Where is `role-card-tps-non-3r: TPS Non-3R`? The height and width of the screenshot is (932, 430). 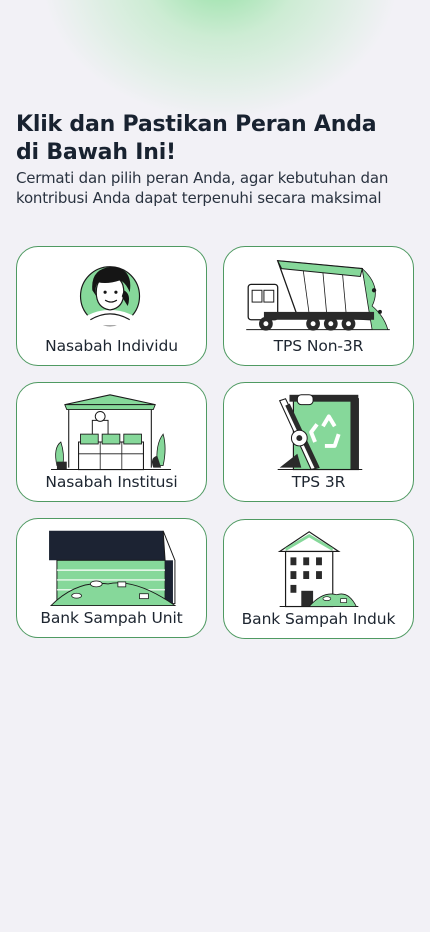 role-card-tps-non-3r: TPS Non-3R is located at coordinates (318, 306).